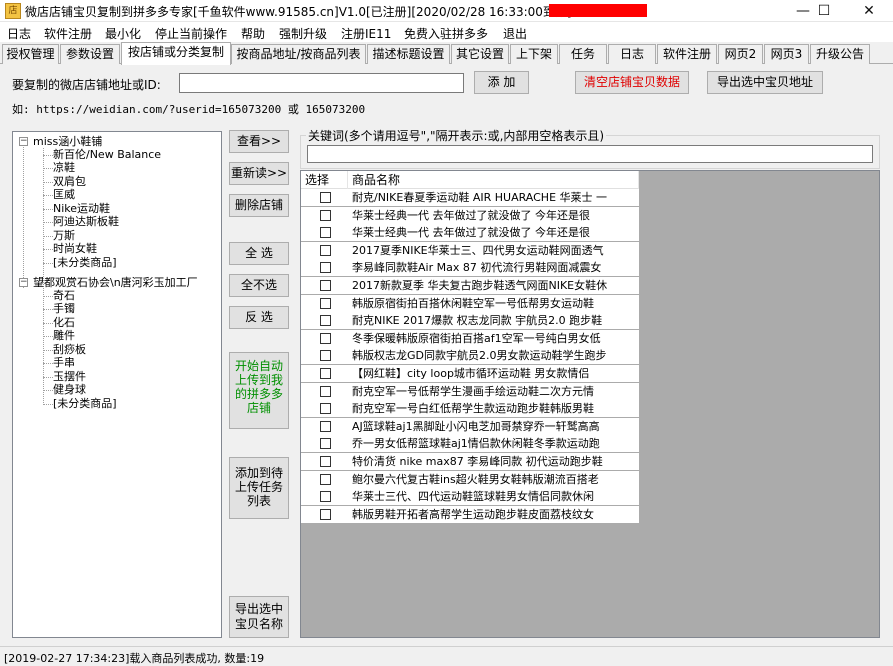 The height and width of the screenshot is (666, 893). Describe the element at coordinates (408, 54) in the screenshot. I see `tab-desc-title: 描述标题设置` at that location.